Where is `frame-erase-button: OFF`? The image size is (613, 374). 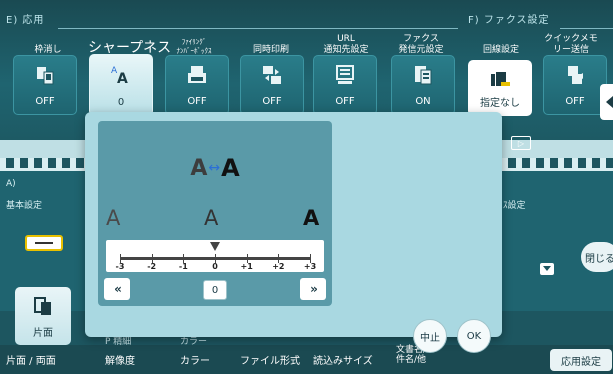
frame-erase-button: OFF is located at coordinates (45, 85).